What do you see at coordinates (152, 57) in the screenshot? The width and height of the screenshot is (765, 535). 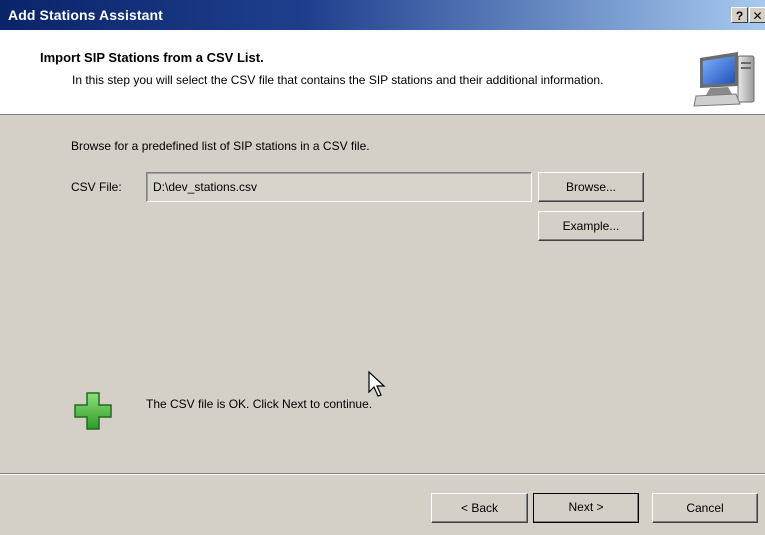 I see `step-title: Import SIP Stations from a CSV List.` at bounding box center [152, 57].